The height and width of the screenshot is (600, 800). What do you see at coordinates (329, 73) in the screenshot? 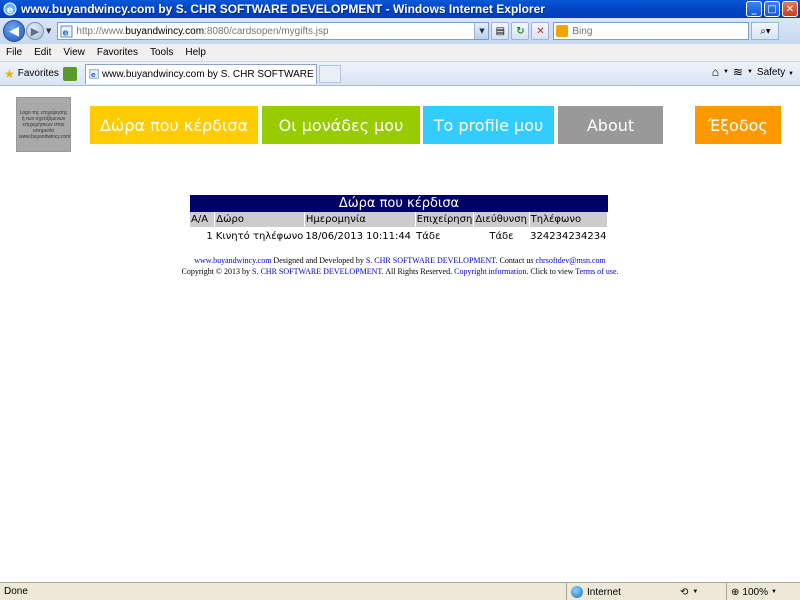
I see `new-tab-button` at bounding box center [329, 73].